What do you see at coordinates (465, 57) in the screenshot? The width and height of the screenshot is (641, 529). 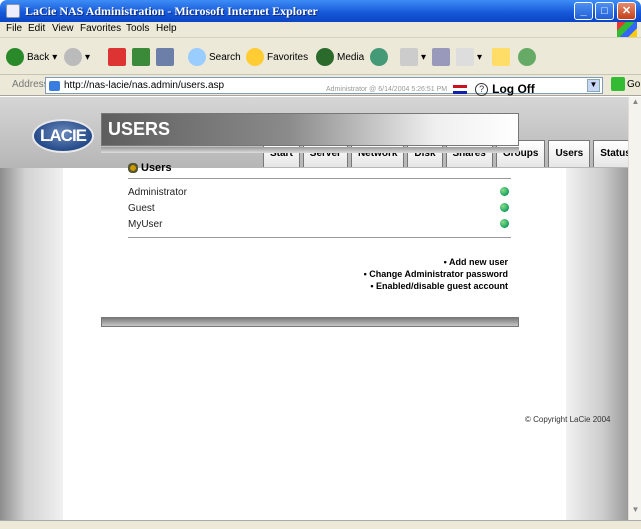 I see `edit-page-icon` at bounding box center [465, 57].